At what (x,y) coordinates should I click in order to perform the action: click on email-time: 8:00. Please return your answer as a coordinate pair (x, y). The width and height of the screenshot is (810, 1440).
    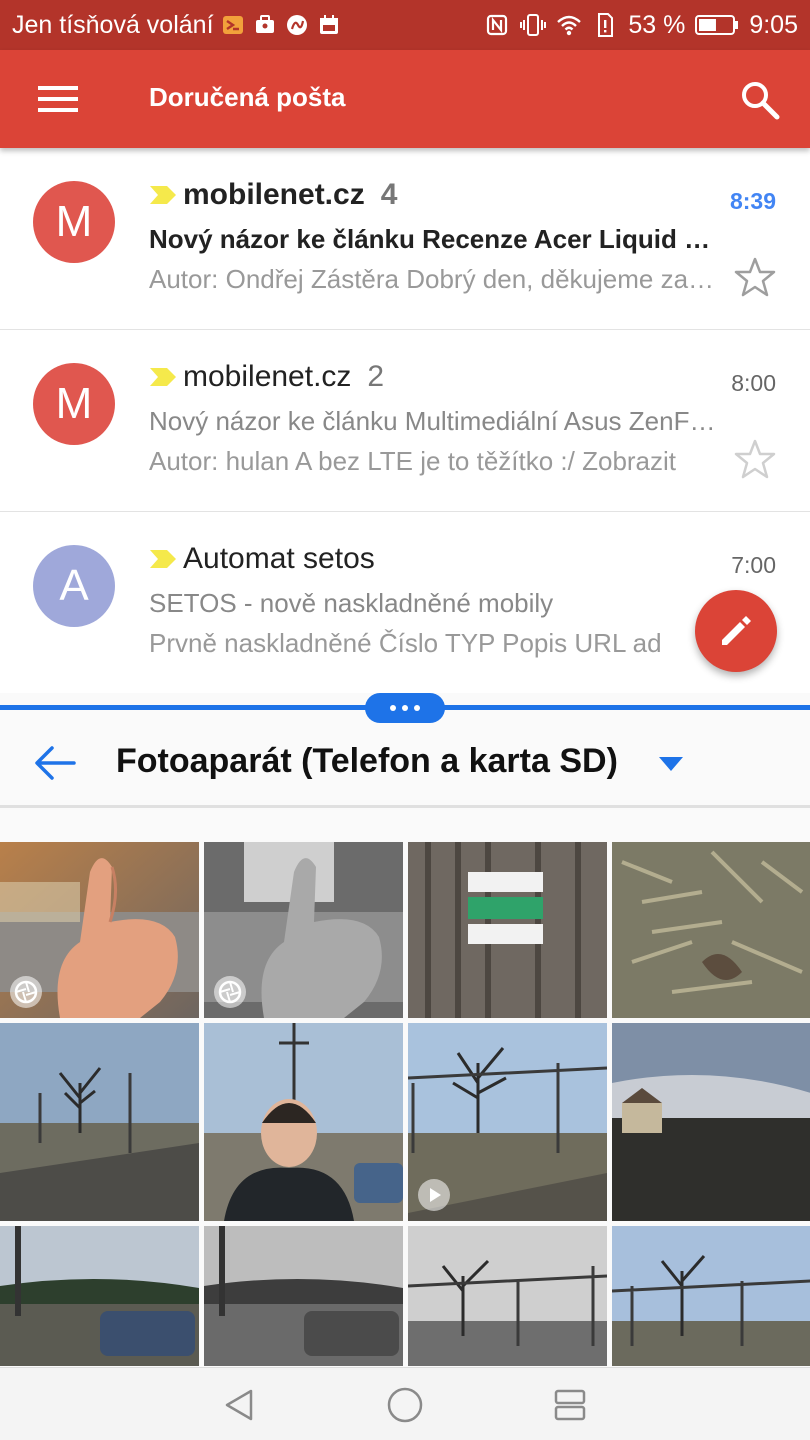
    Looking at the image, I should click on (753, 383).